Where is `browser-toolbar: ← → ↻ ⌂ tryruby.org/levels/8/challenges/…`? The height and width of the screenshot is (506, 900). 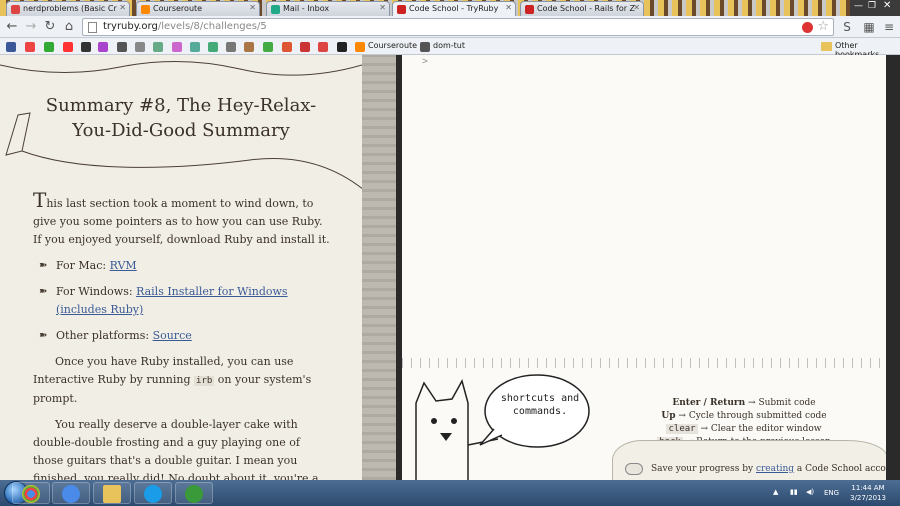
browser-toolbar: ← → ↻ ⌂ tryruby.org/levels/8/challenges/… is located at coordinates (450, 27).